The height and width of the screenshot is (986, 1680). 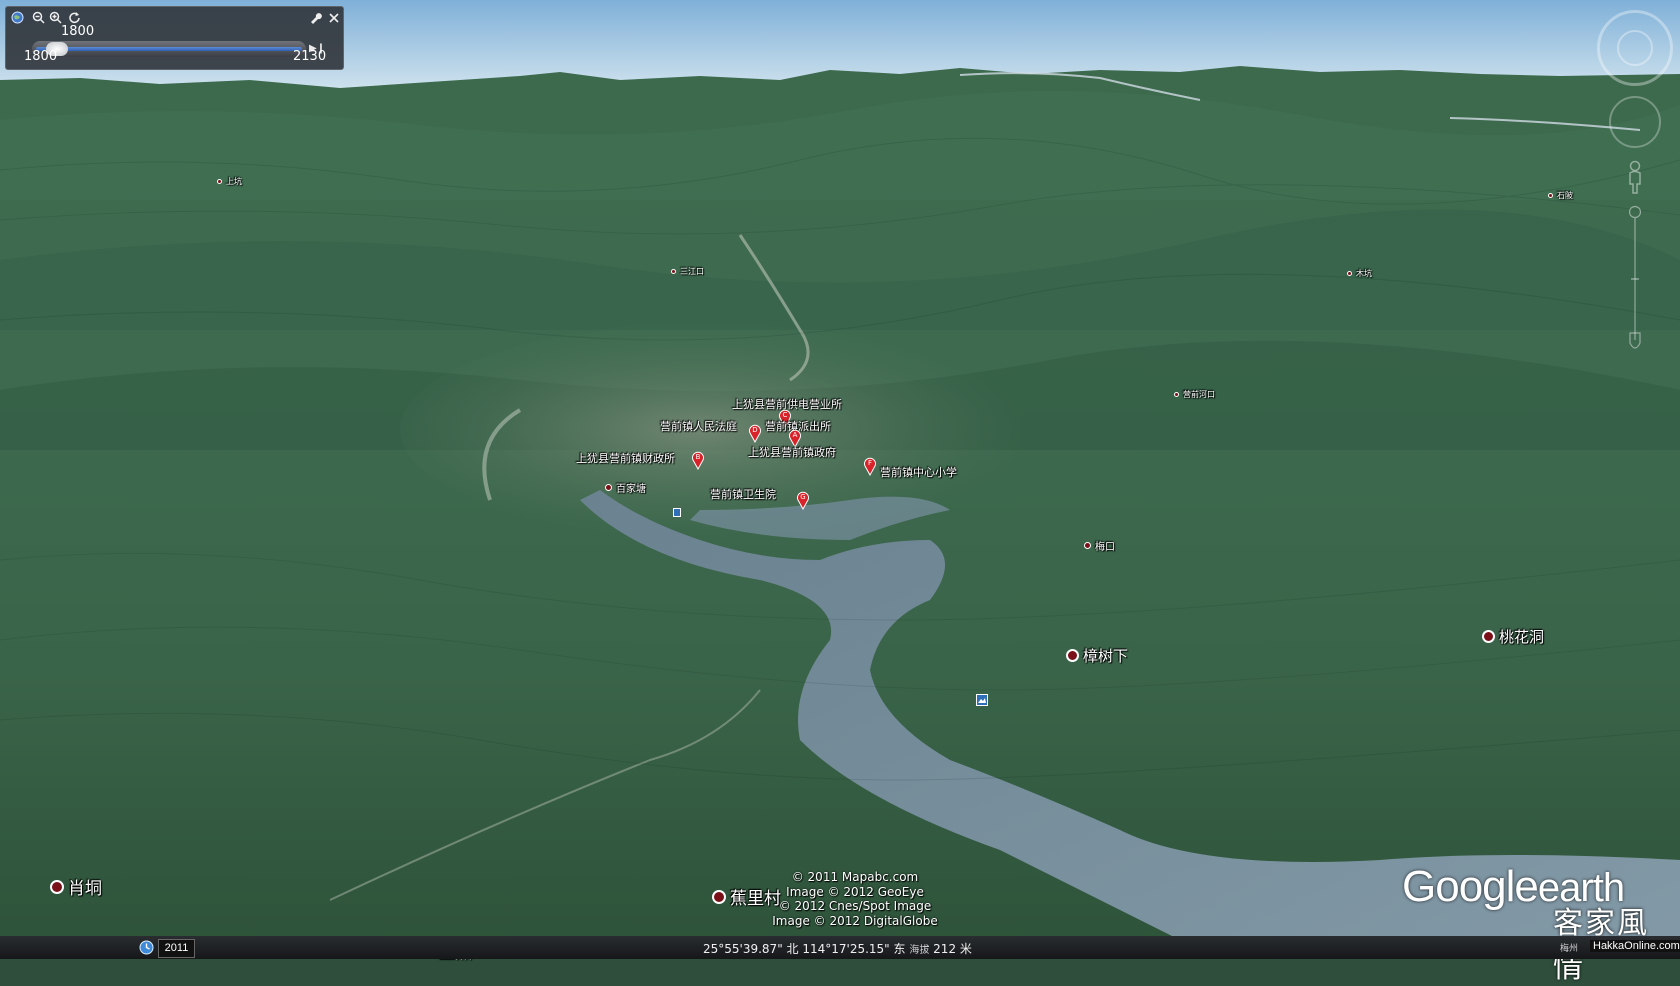 What do you see at coordinates (1513, 636) in the screenshot?
I see `place-label-taohuadong: 桃花洞` at bounding box center [1513, 636].